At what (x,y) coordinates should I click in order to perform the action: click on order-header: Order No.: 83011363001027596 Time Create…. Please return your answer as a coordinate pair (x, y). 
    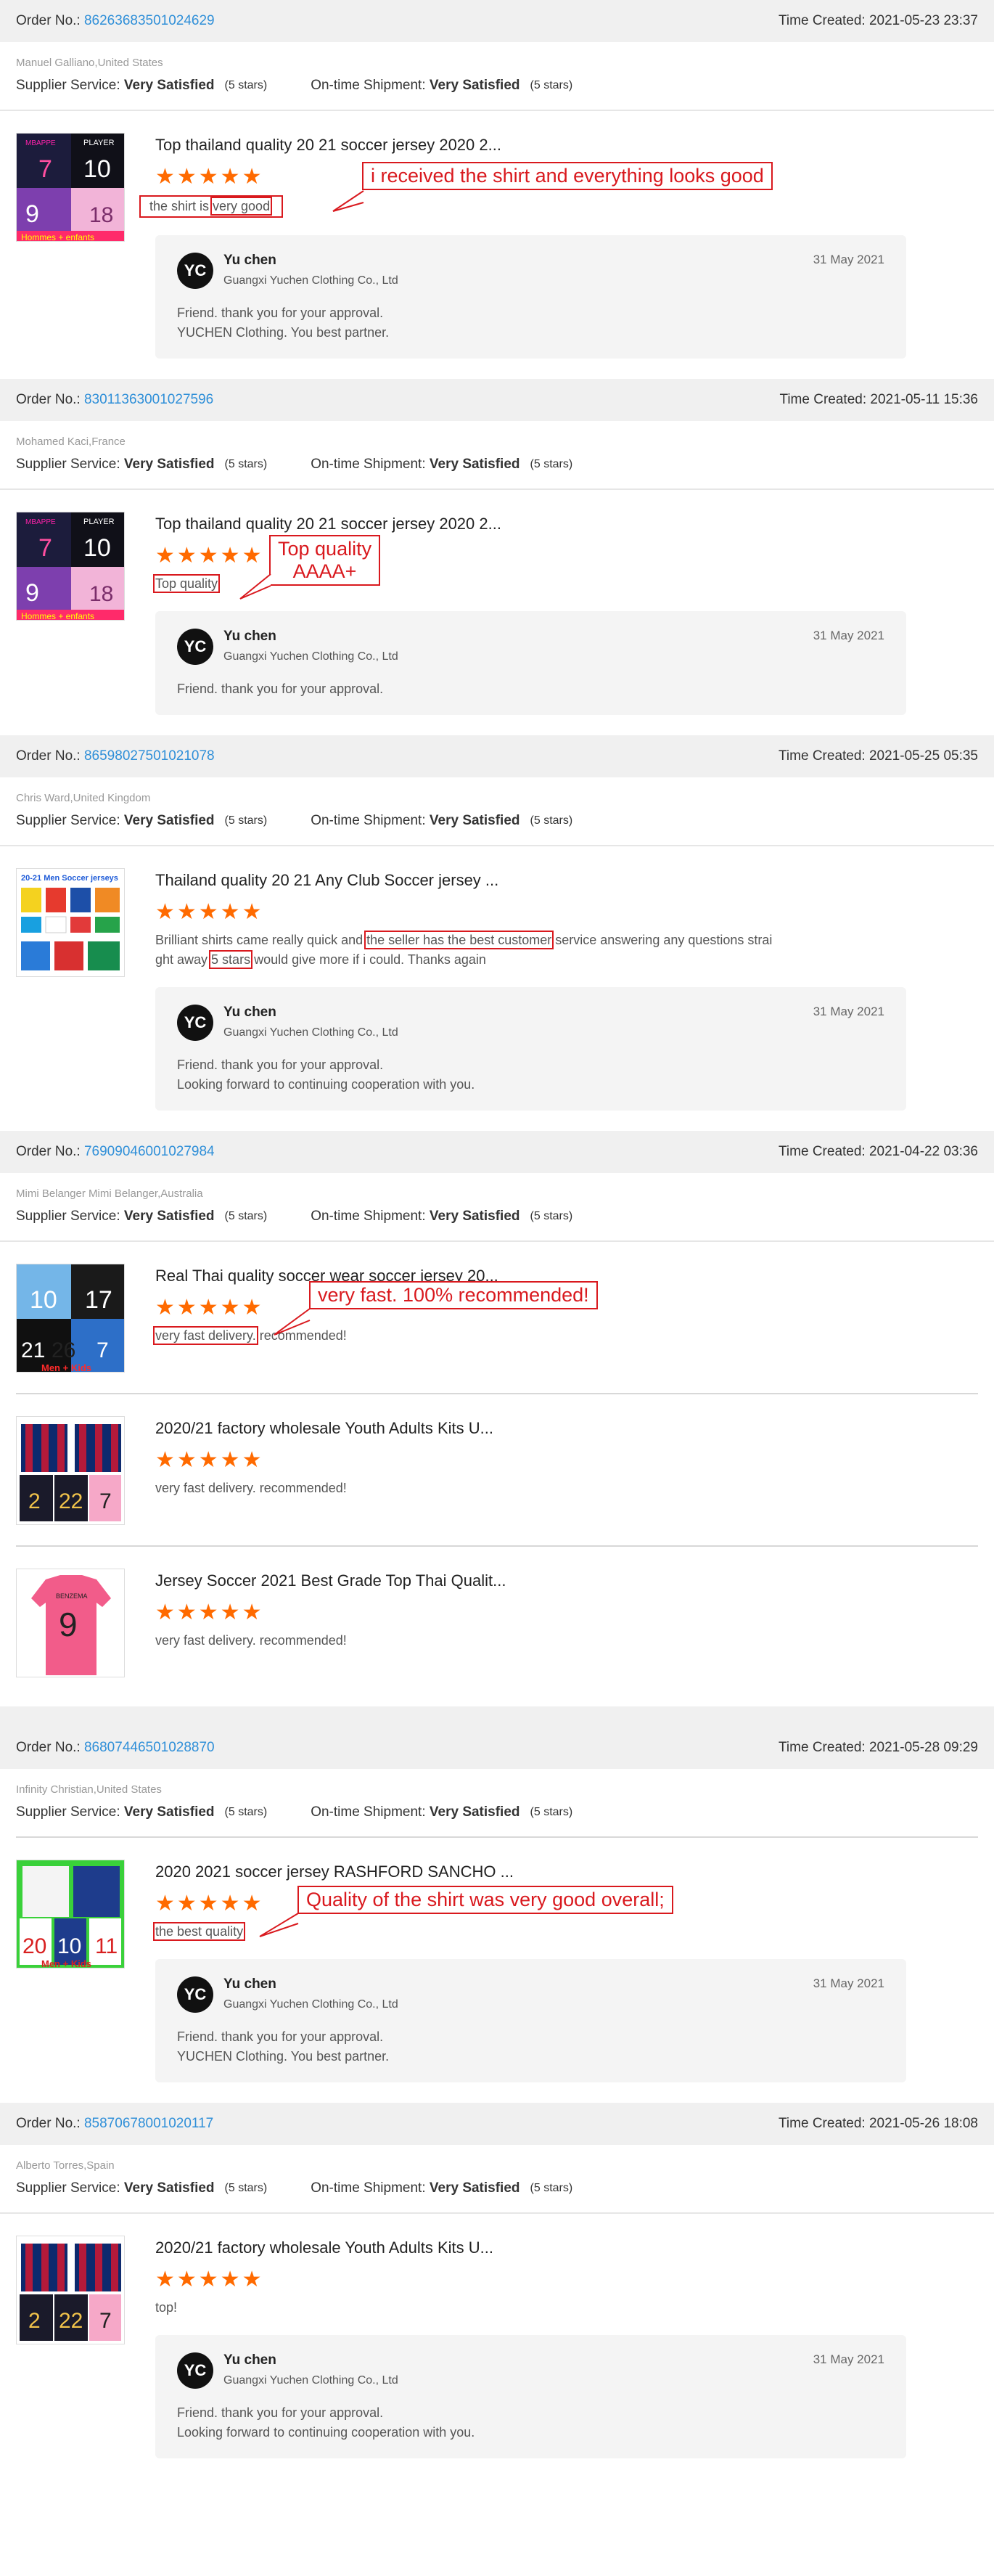
    Looking at the image, I should click on (497, 400).